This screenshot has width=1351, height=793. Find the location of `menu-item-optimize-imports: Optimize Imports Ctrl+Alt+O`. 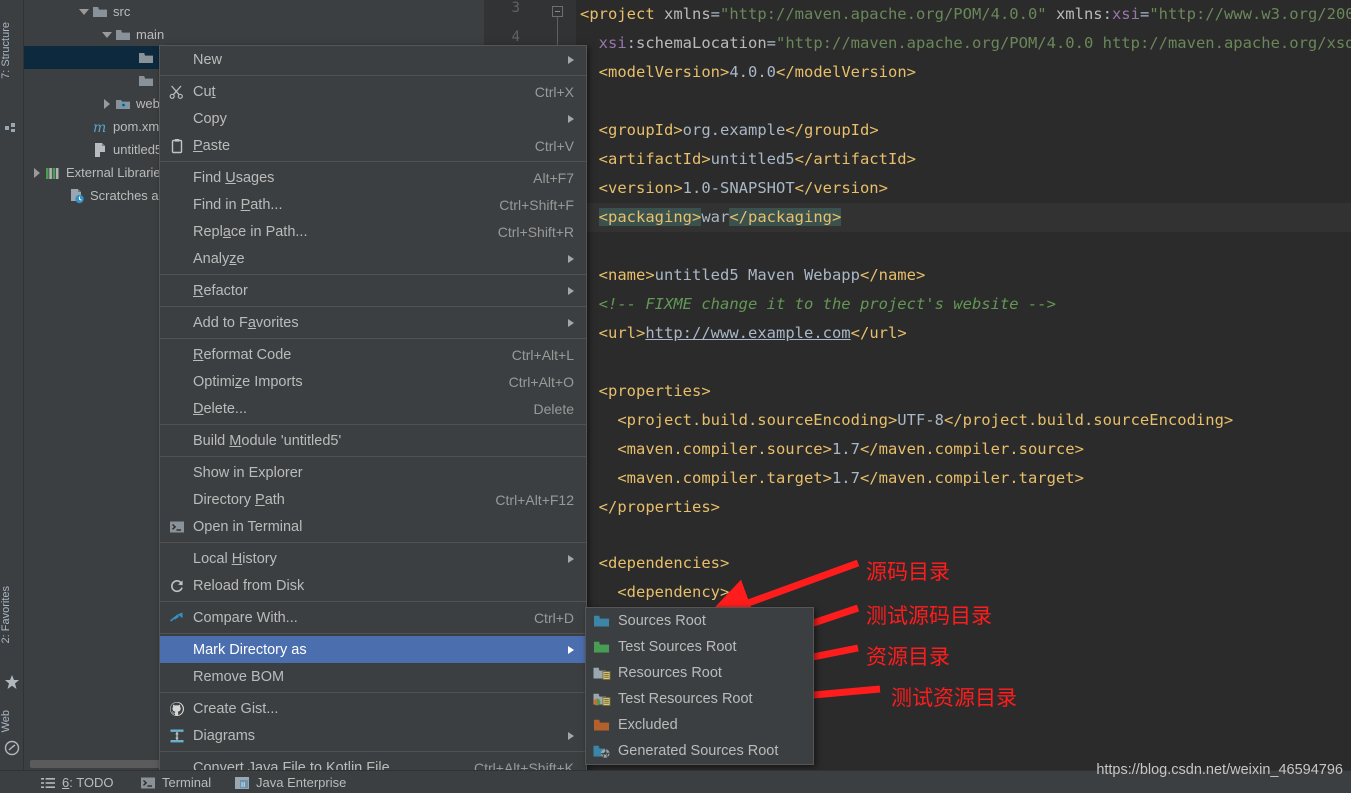

menu-item-optimize-imports: Optimize Imports Ctrl+Alt+O is located at coordinates (373, 381).